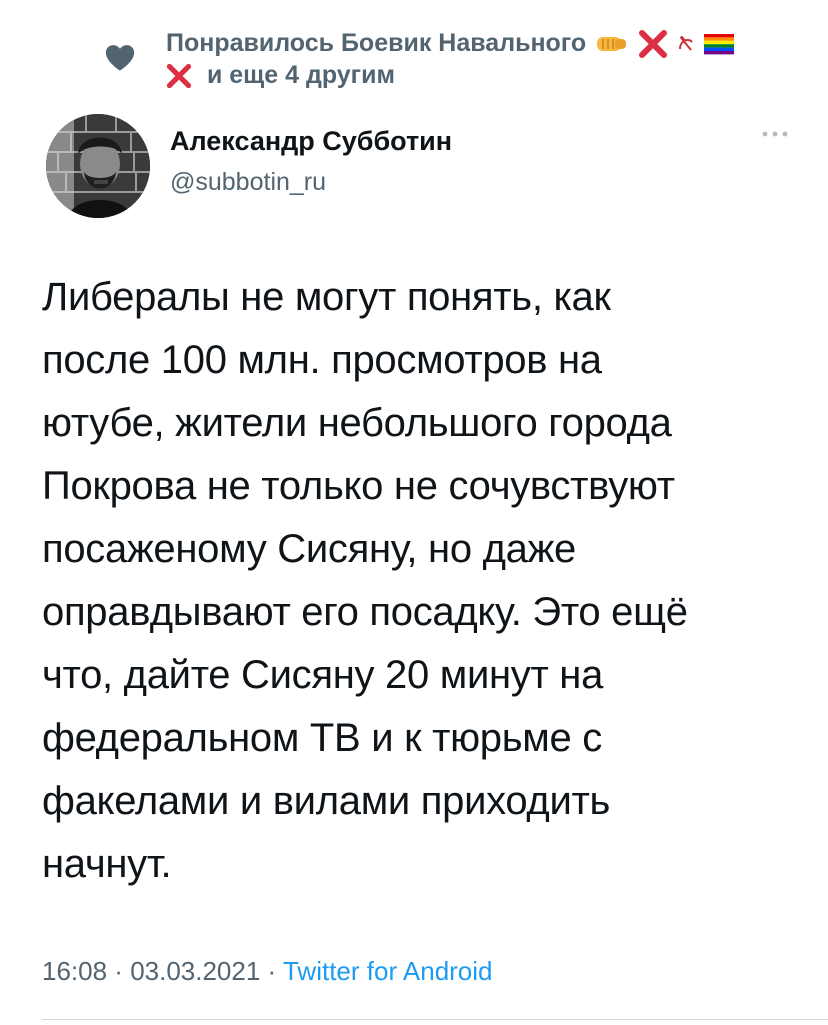  What do you see at coordinates (435, 1019) in the screenshot?
I see `divider` at bounding box center [435, 1019].